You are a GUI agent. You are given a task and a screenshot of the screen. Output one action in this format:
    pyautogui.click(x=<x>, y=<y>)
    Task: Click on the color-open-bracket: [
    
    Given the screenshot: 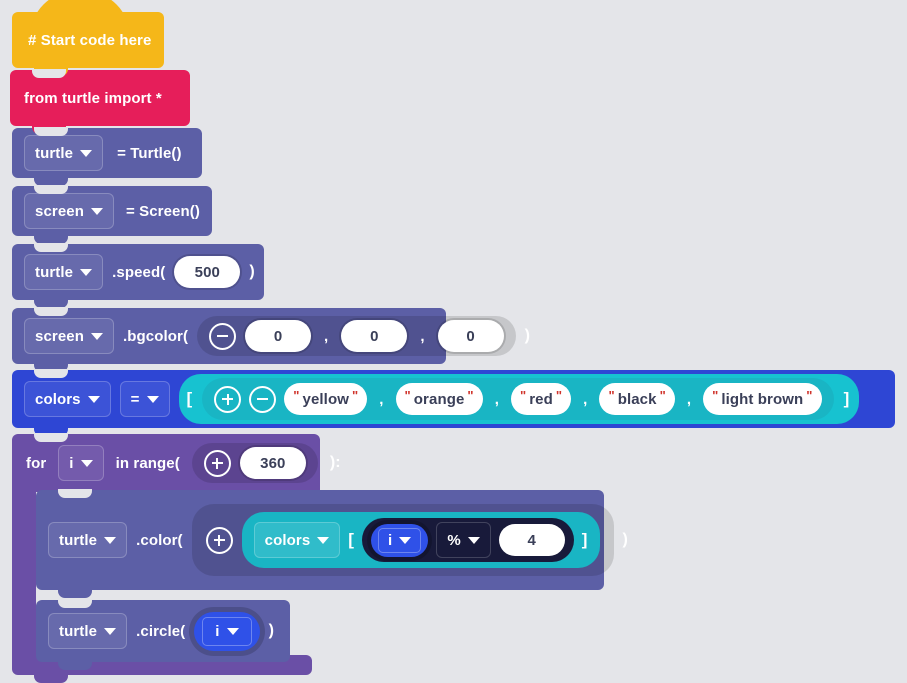 What is the action you would take?
    pyautogui.click(x=351, y=539)
    